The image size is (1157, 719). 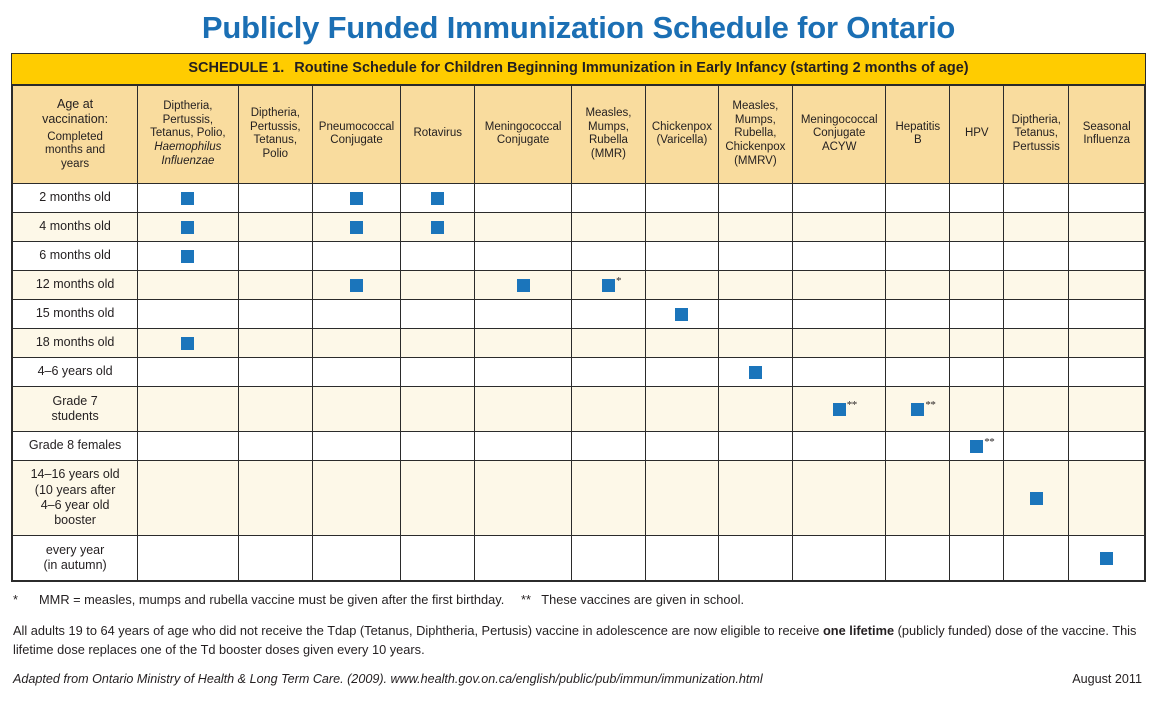 I want to click on footnote-double-star: ** These vaccines are given in school., so click(x=632, y=600).